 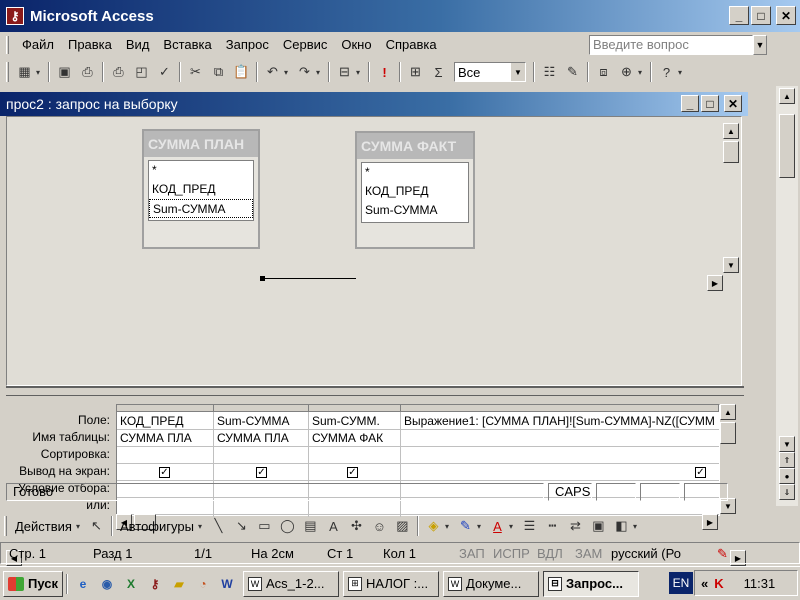 What do you see at coordinates (195, 72) in the screenshot?
I see `cut-icon: ✂` at bounding box center [195, 72].